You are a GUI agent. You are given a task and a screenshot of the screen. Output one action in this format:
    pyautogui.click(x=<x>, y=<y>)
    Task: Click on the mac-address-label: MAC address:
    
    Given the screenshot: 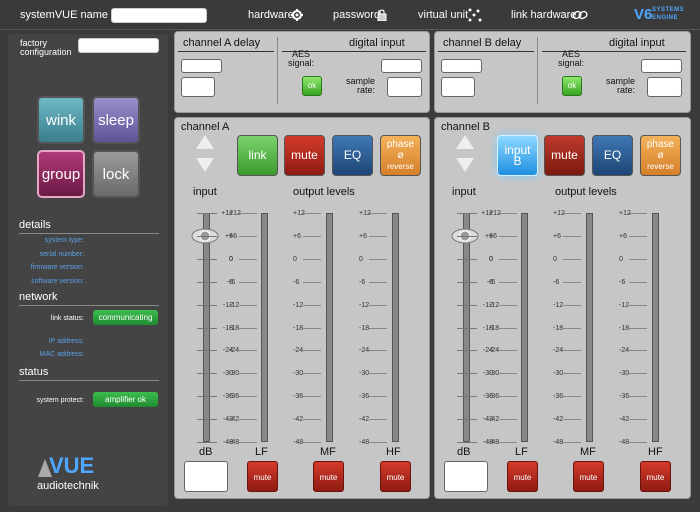 What is the action you would take?
    pyautogui.click(x=61, y=354)
    